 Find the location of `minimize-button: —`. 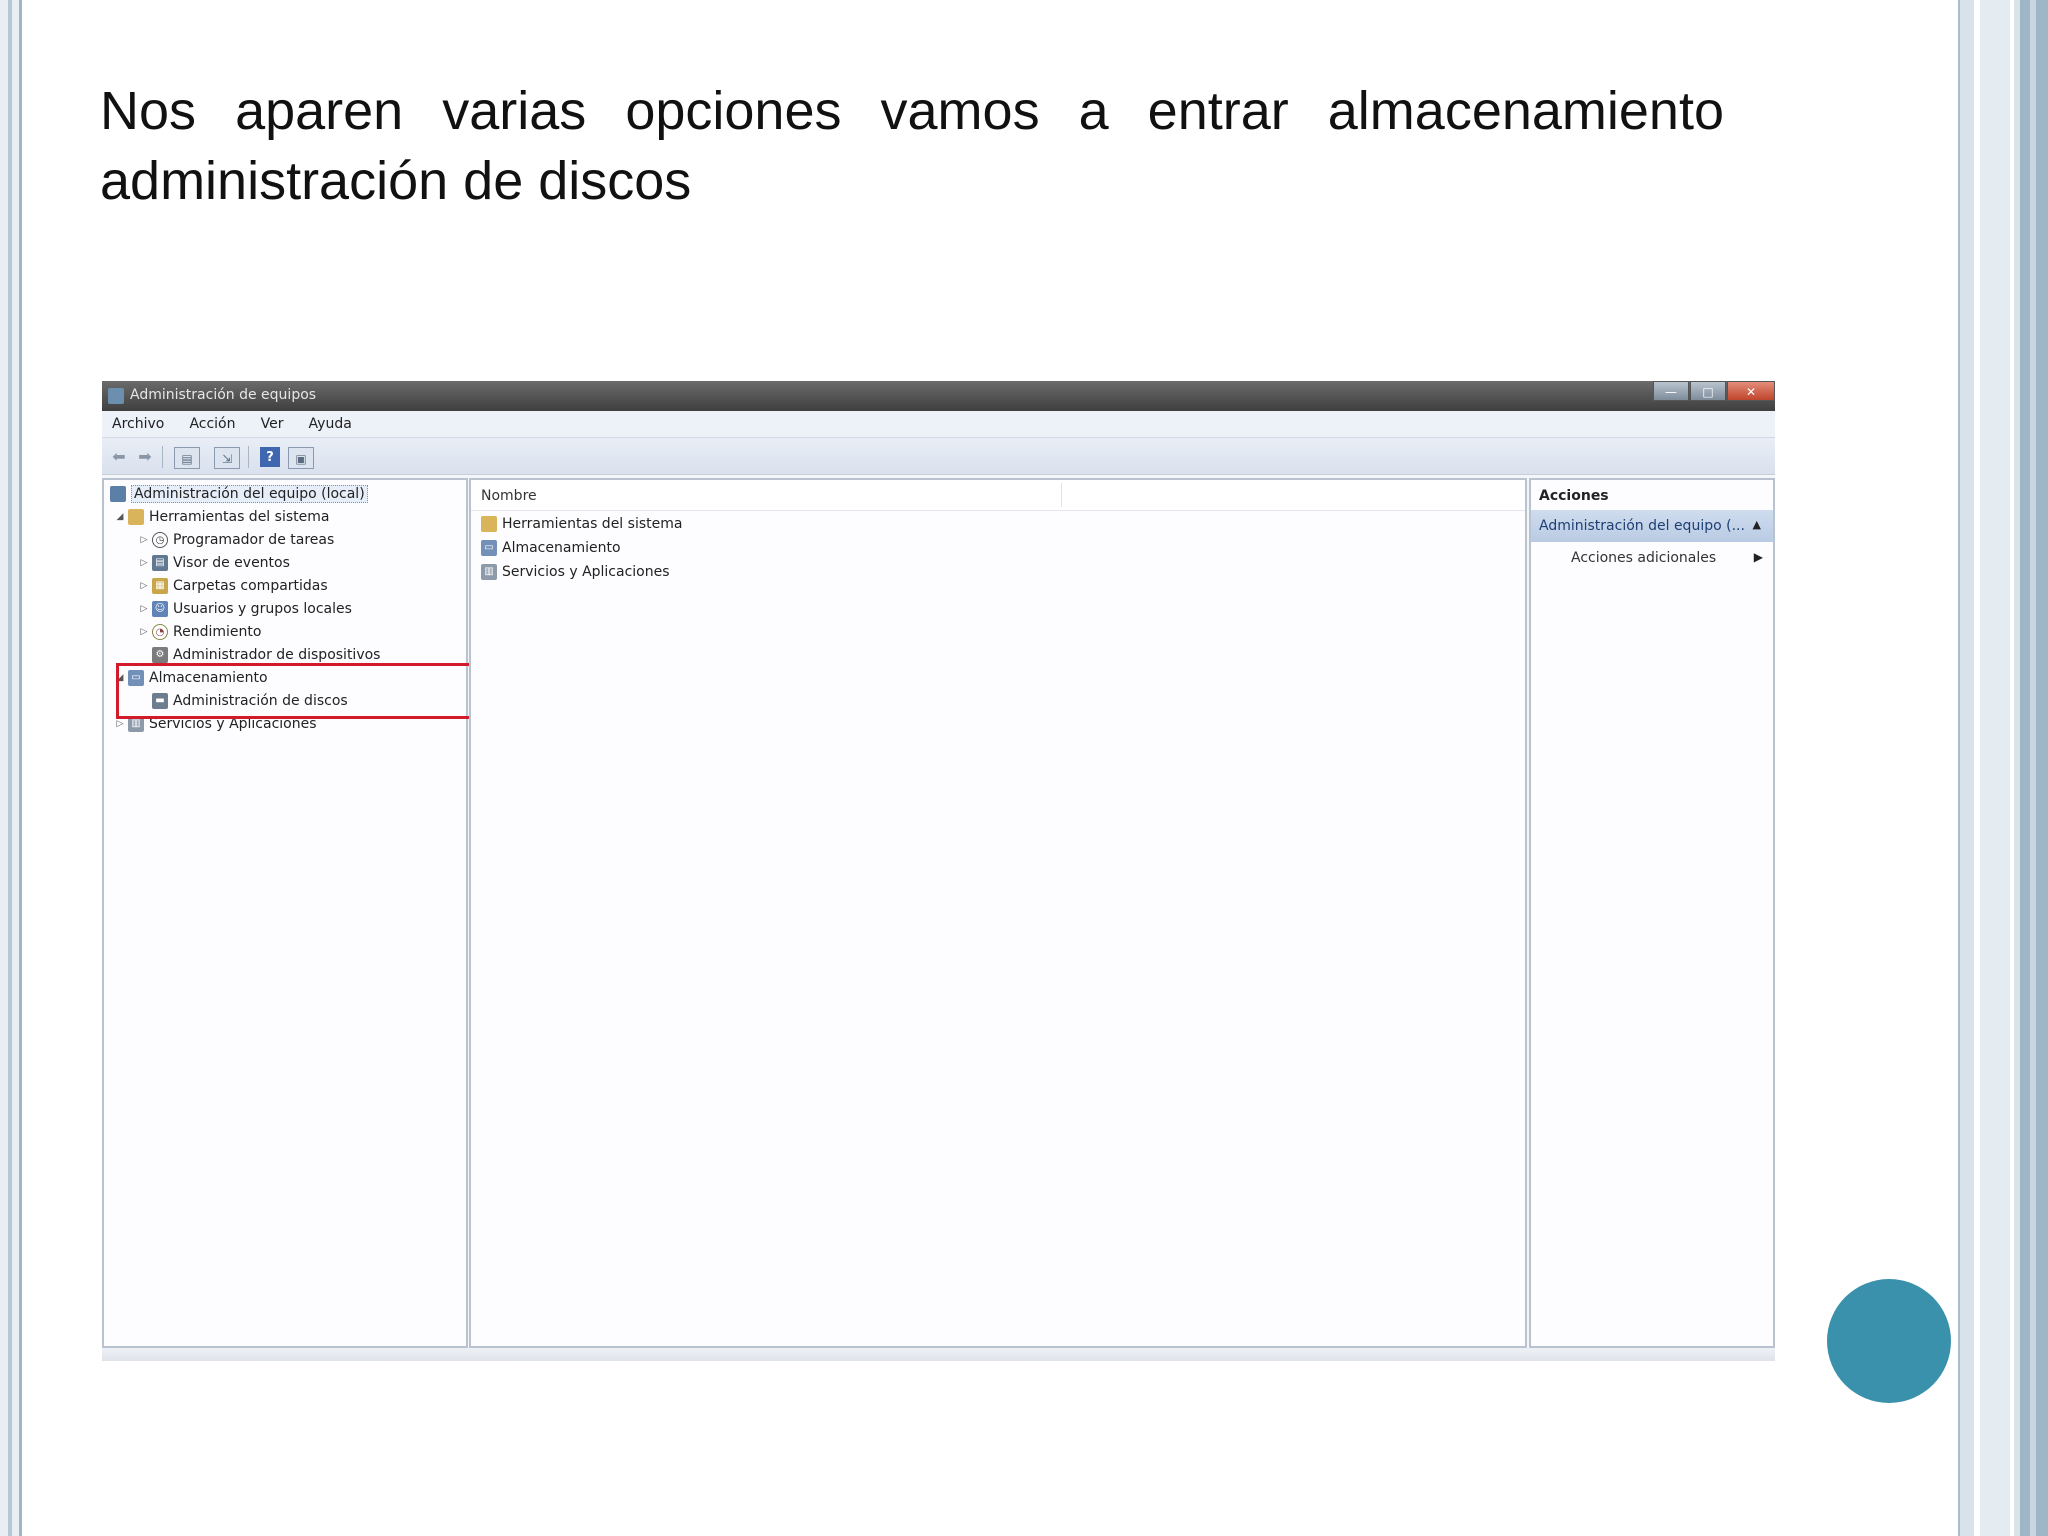

minimize-button: — is located at coordinates (1671, 391).